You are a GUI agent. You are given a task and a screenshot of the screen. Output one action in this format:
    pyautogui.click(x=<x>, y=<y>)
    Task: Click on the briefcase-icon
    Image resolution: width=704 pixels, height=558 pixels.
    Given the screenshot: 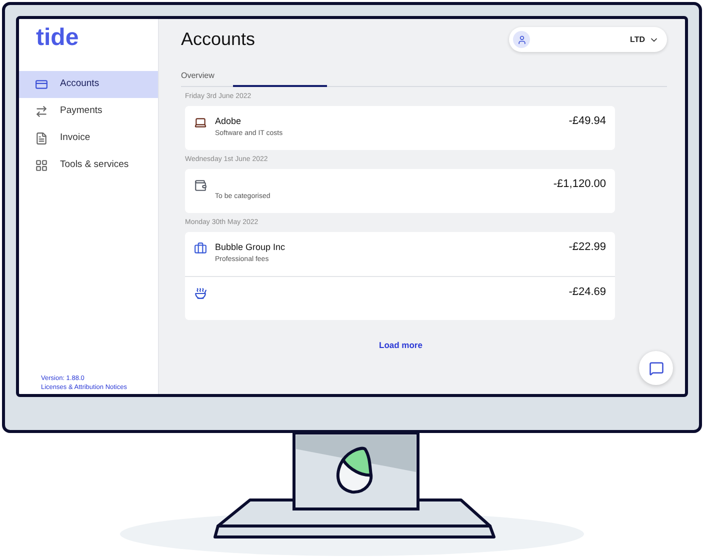 What is the action you would take?
    pyautogui.click(x=200, y=248)
    